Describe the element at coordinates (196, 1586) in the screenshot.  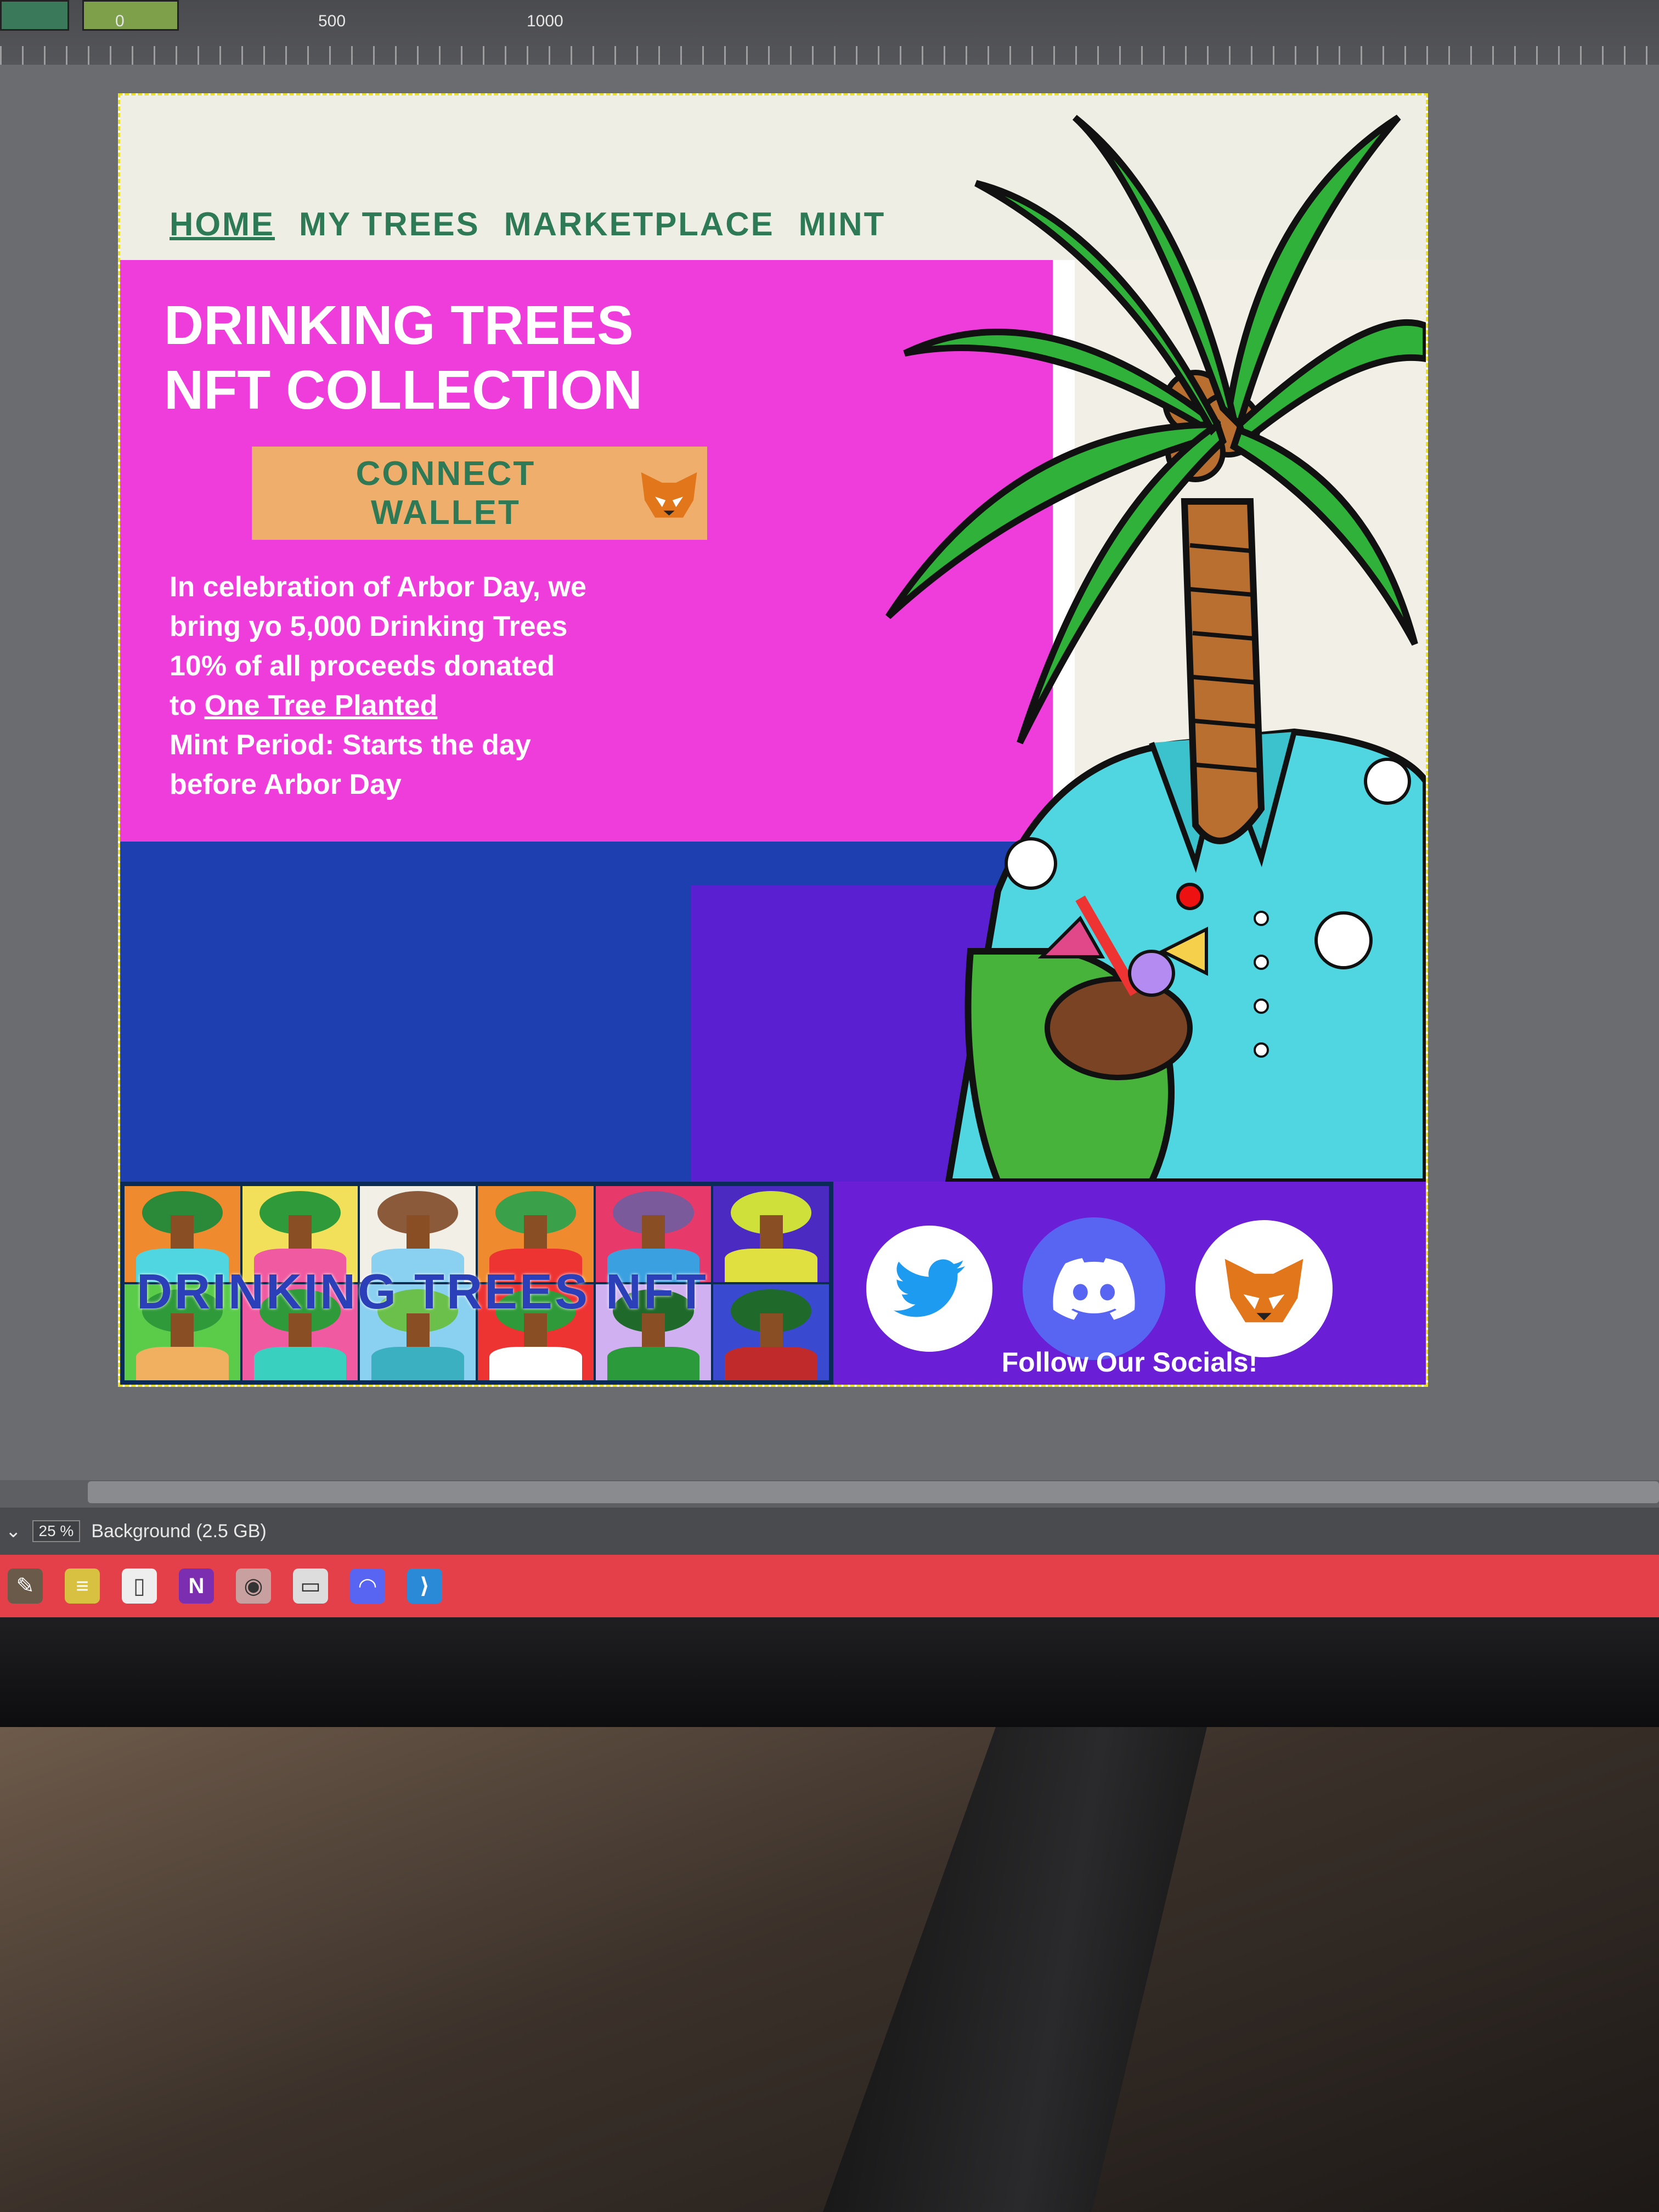
I see `onenote-icon: N` at that location.